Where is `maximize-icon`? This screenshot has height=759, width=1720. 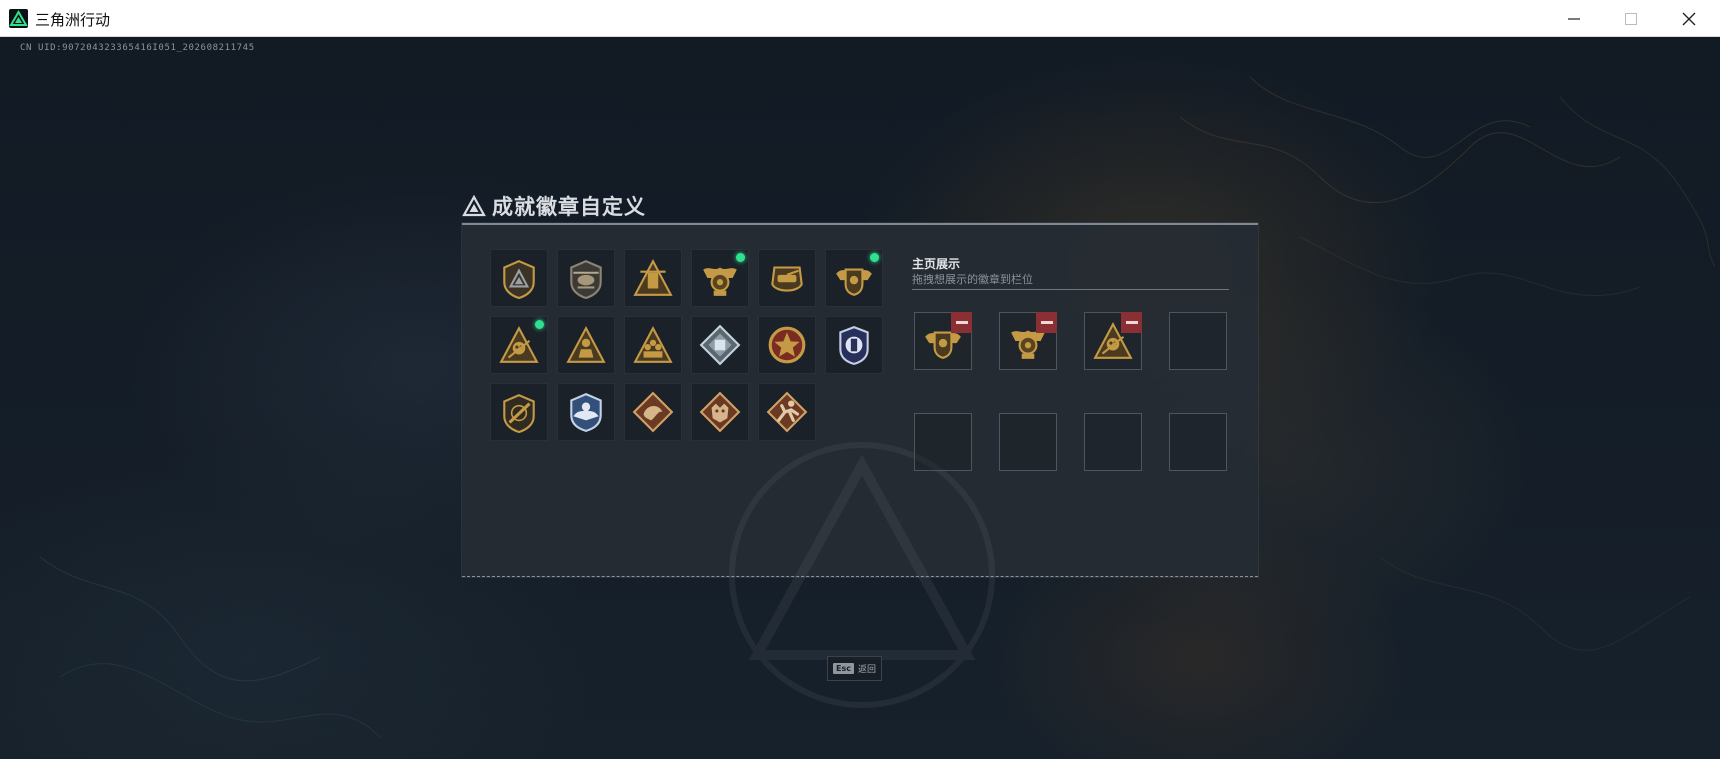
maximize-icon is located at coordinates (1631, 18).